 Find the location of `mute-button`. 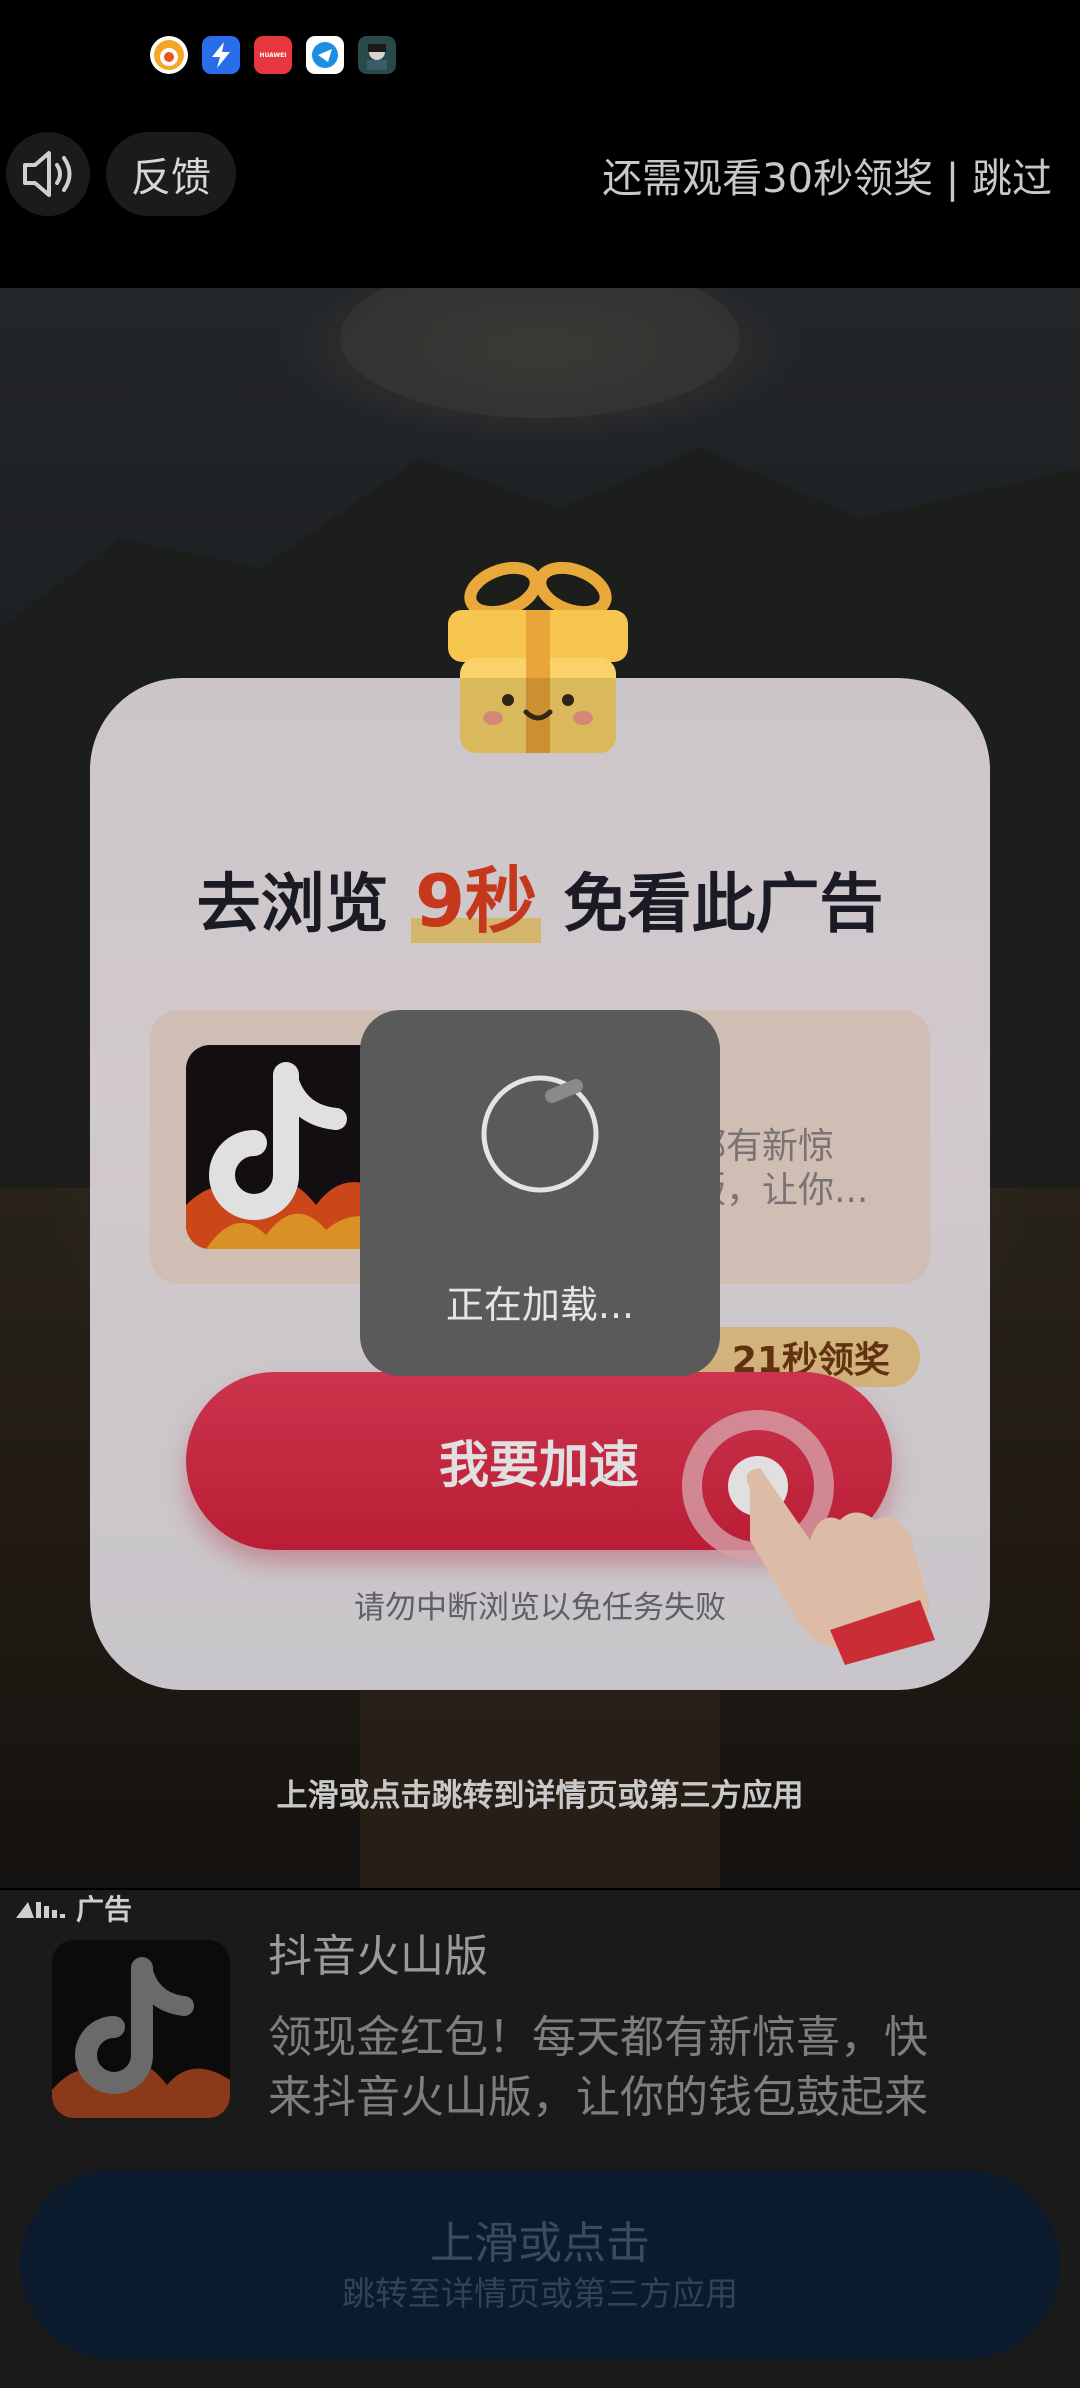

mute-button is located at coordinates (48, 174).